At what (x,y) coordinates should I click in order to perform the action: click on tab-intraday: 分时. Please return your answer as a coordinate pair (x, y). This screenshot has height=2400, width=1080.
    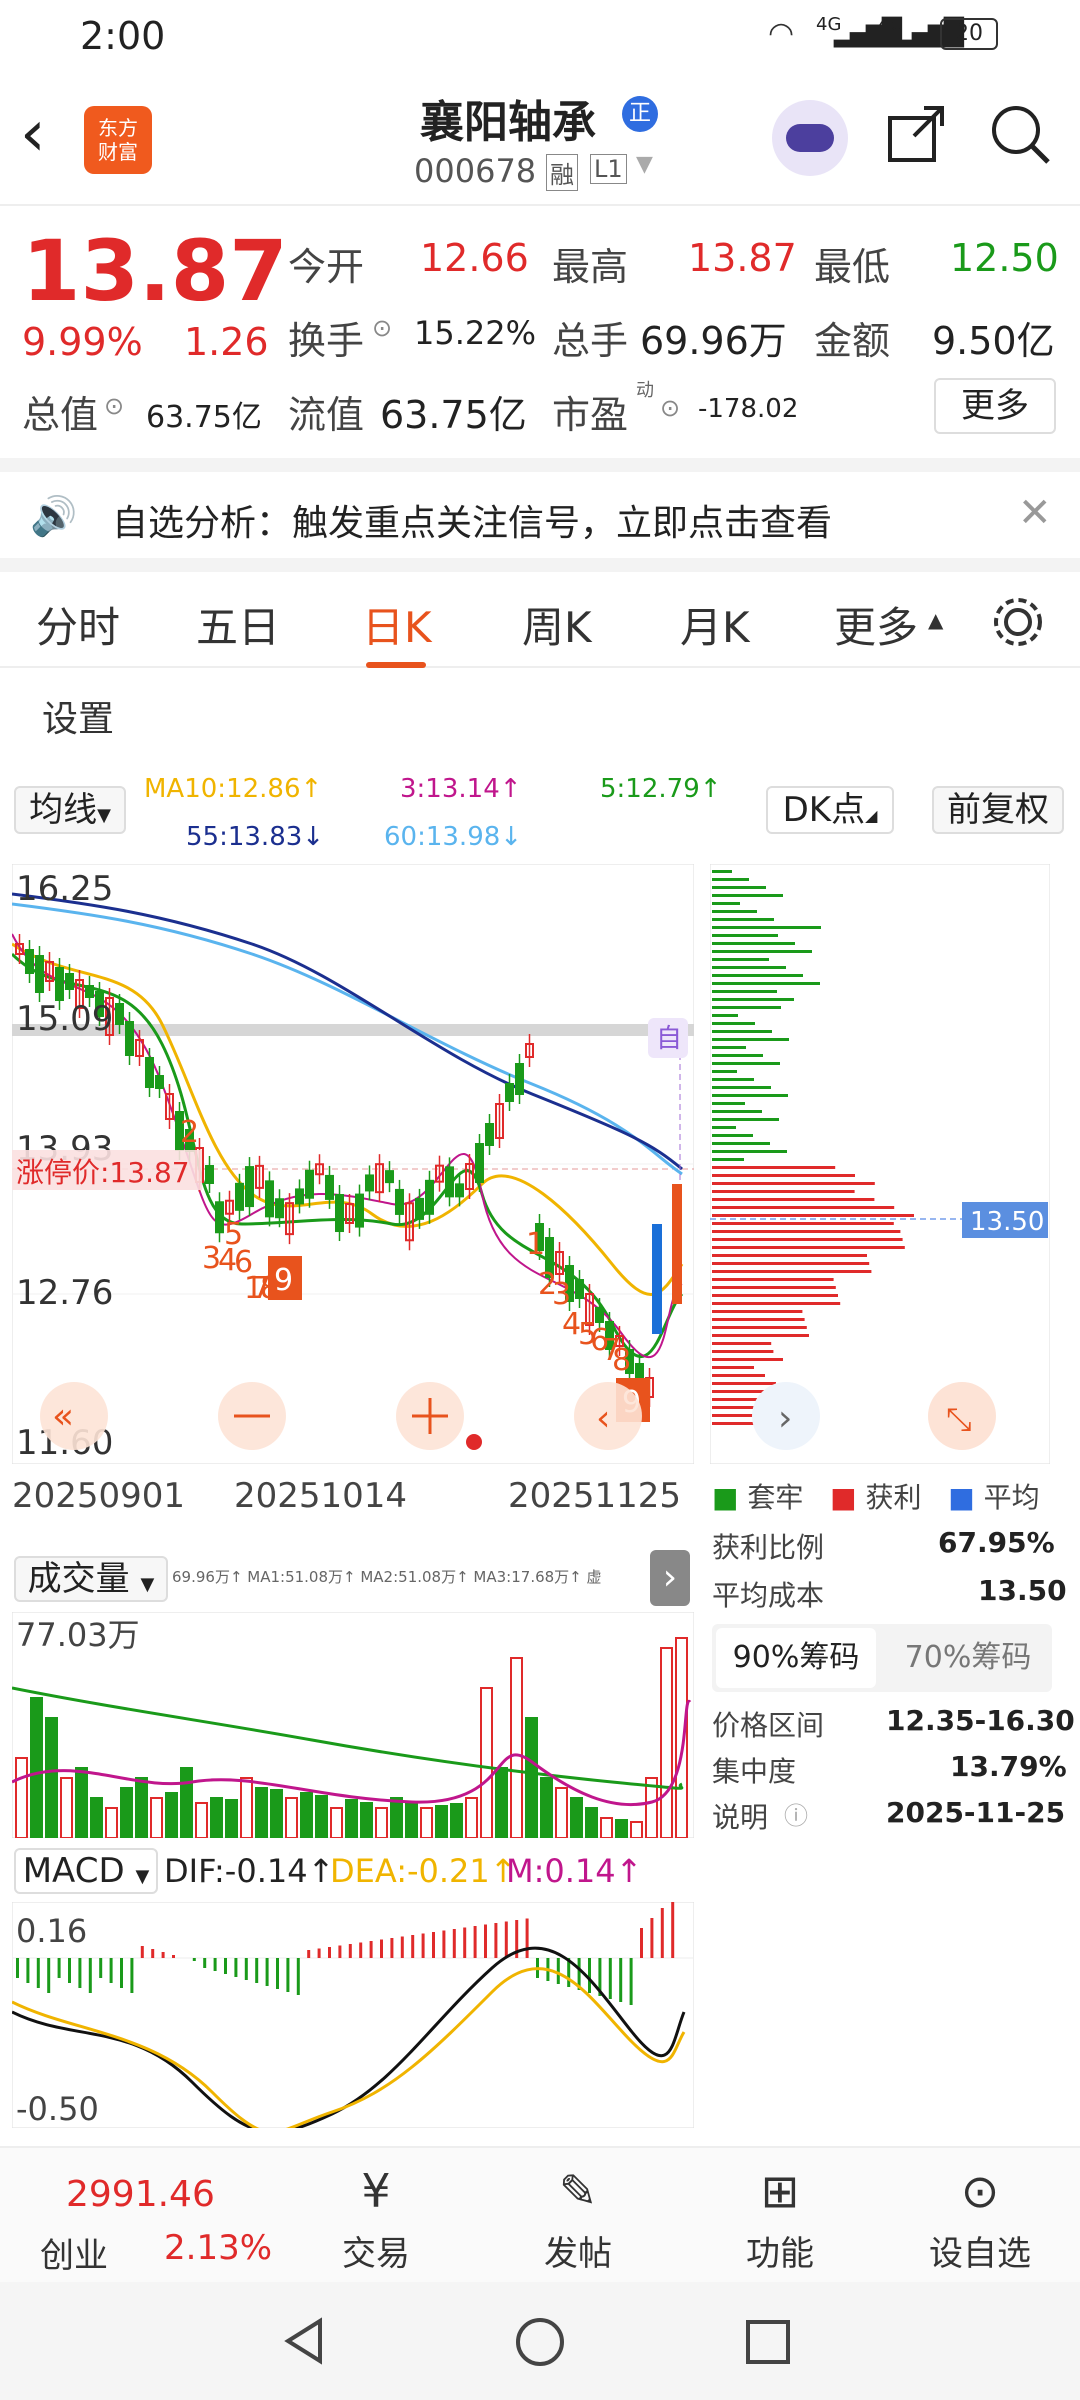
    Looking at the image, I should click on (78, 624).